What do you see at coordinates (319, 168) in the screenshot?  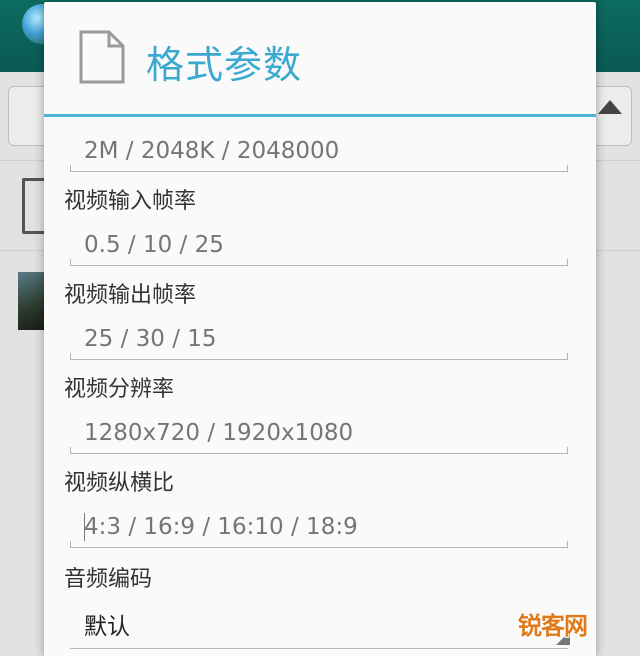 I see `bitrate-input-underline` at bounding box center [319, 168].